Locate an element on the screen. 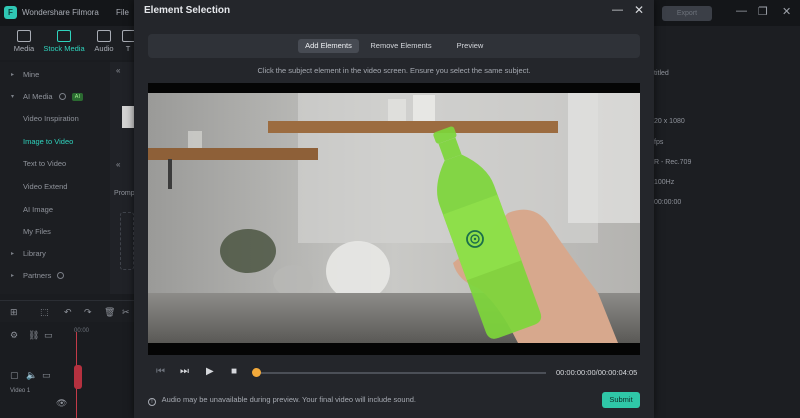 This screenshot has width=800, height=418. prompt-label: Promp is located at coordinates (124, 193).